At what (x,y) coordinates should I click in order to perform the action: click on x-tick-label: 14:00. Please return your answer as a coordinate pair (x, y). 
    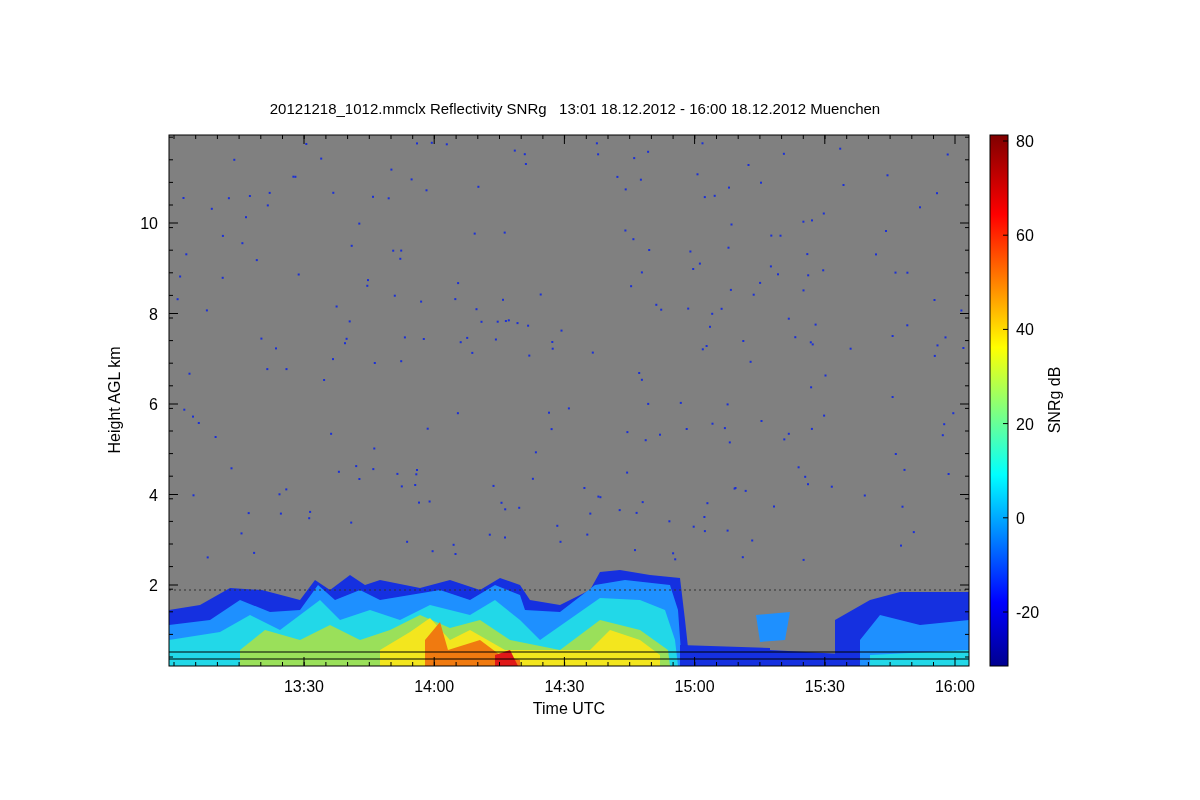
    Looking at the image, I should click on (434, 686).